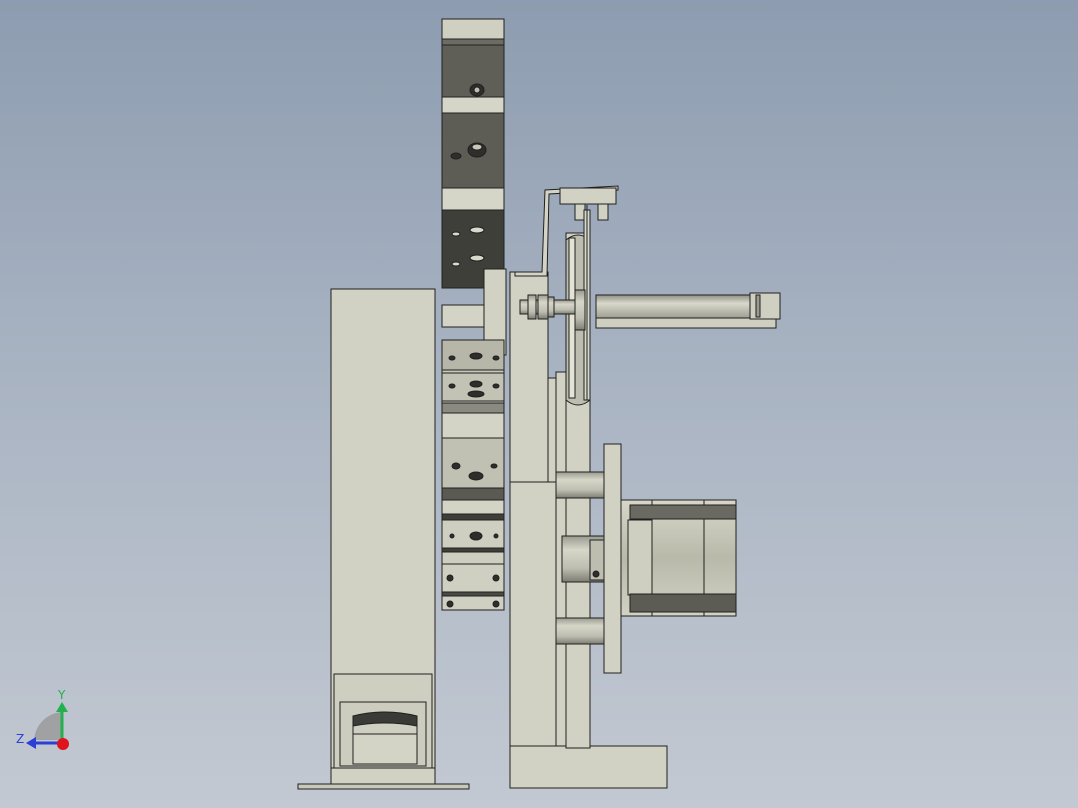 This screenshot has height=808, width=1078. I want to click on motor-flange, so click(612, 558).